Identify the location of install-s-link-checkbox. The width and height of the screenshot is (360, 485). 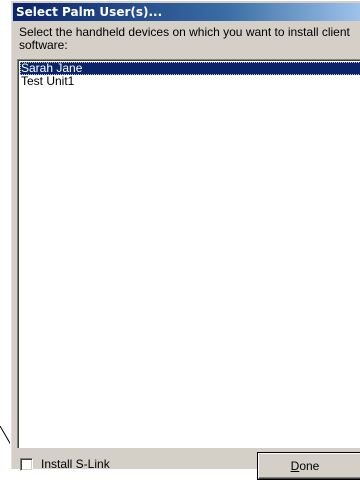
(26, 464).